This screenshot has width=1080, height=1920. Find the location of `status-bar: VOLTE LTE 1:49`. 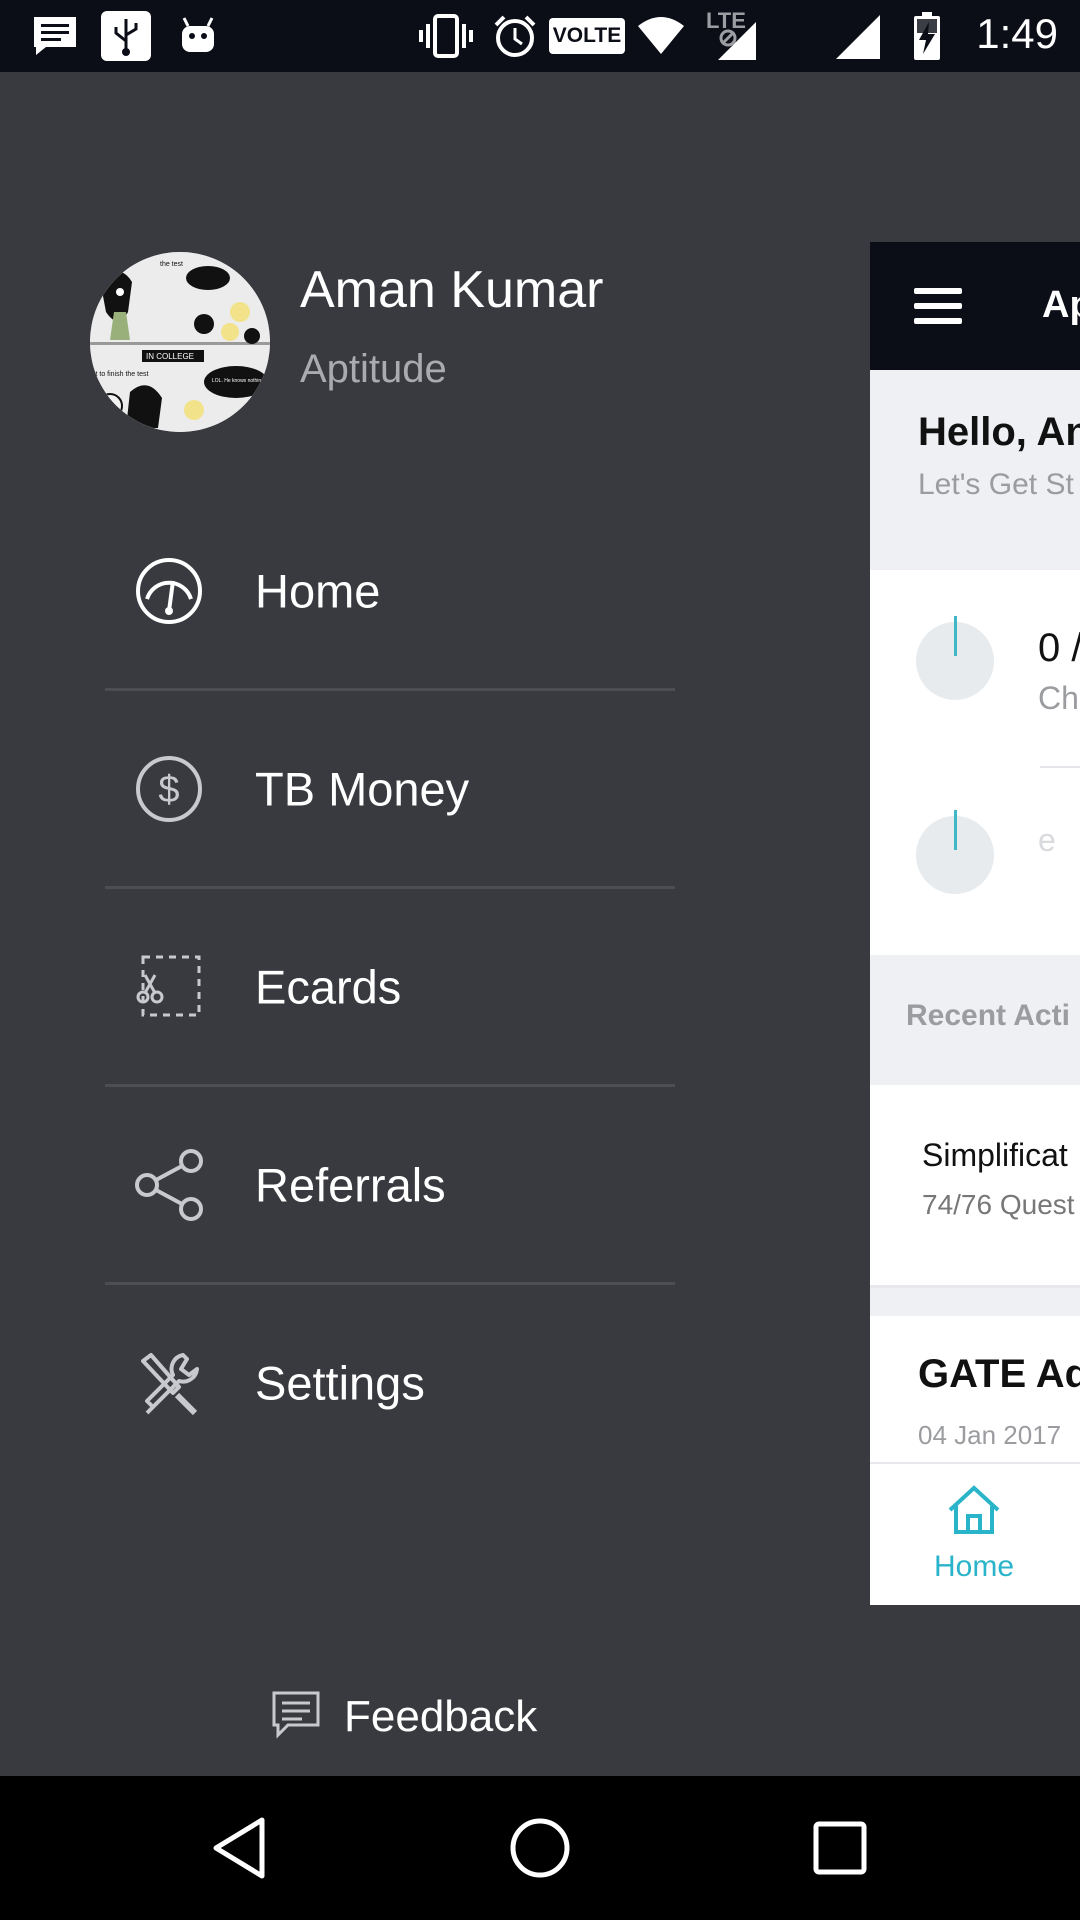

status-bar: VOLTE LTE 1:49 is located at coordinates (540, 36).